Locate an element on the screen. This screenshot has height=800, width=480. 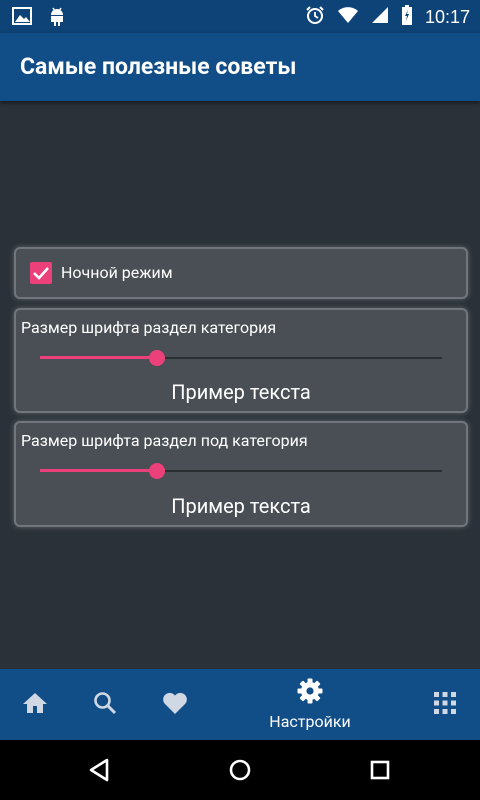
home-icon is located at coordinates (35, 705).